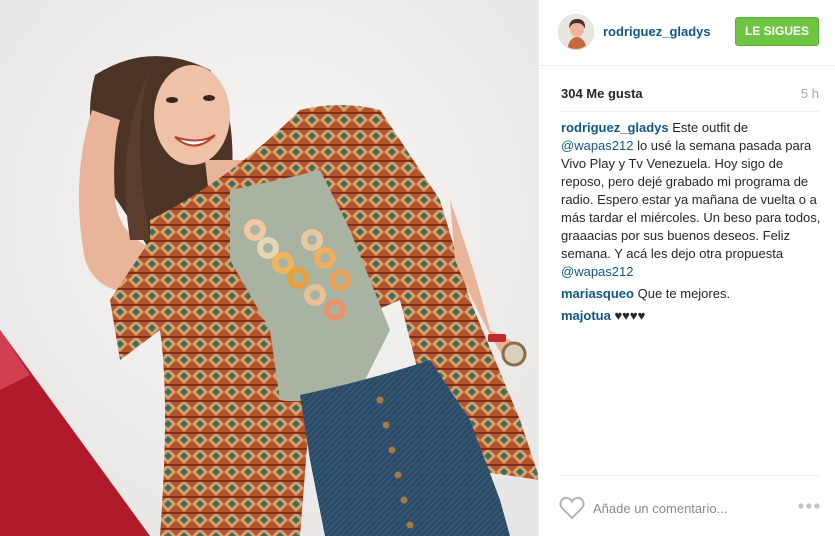 The width and height of the screenshot is (835, 536). Describe the element at coordinates (576, 32) in the screenshot. I see `avatar` at that location.